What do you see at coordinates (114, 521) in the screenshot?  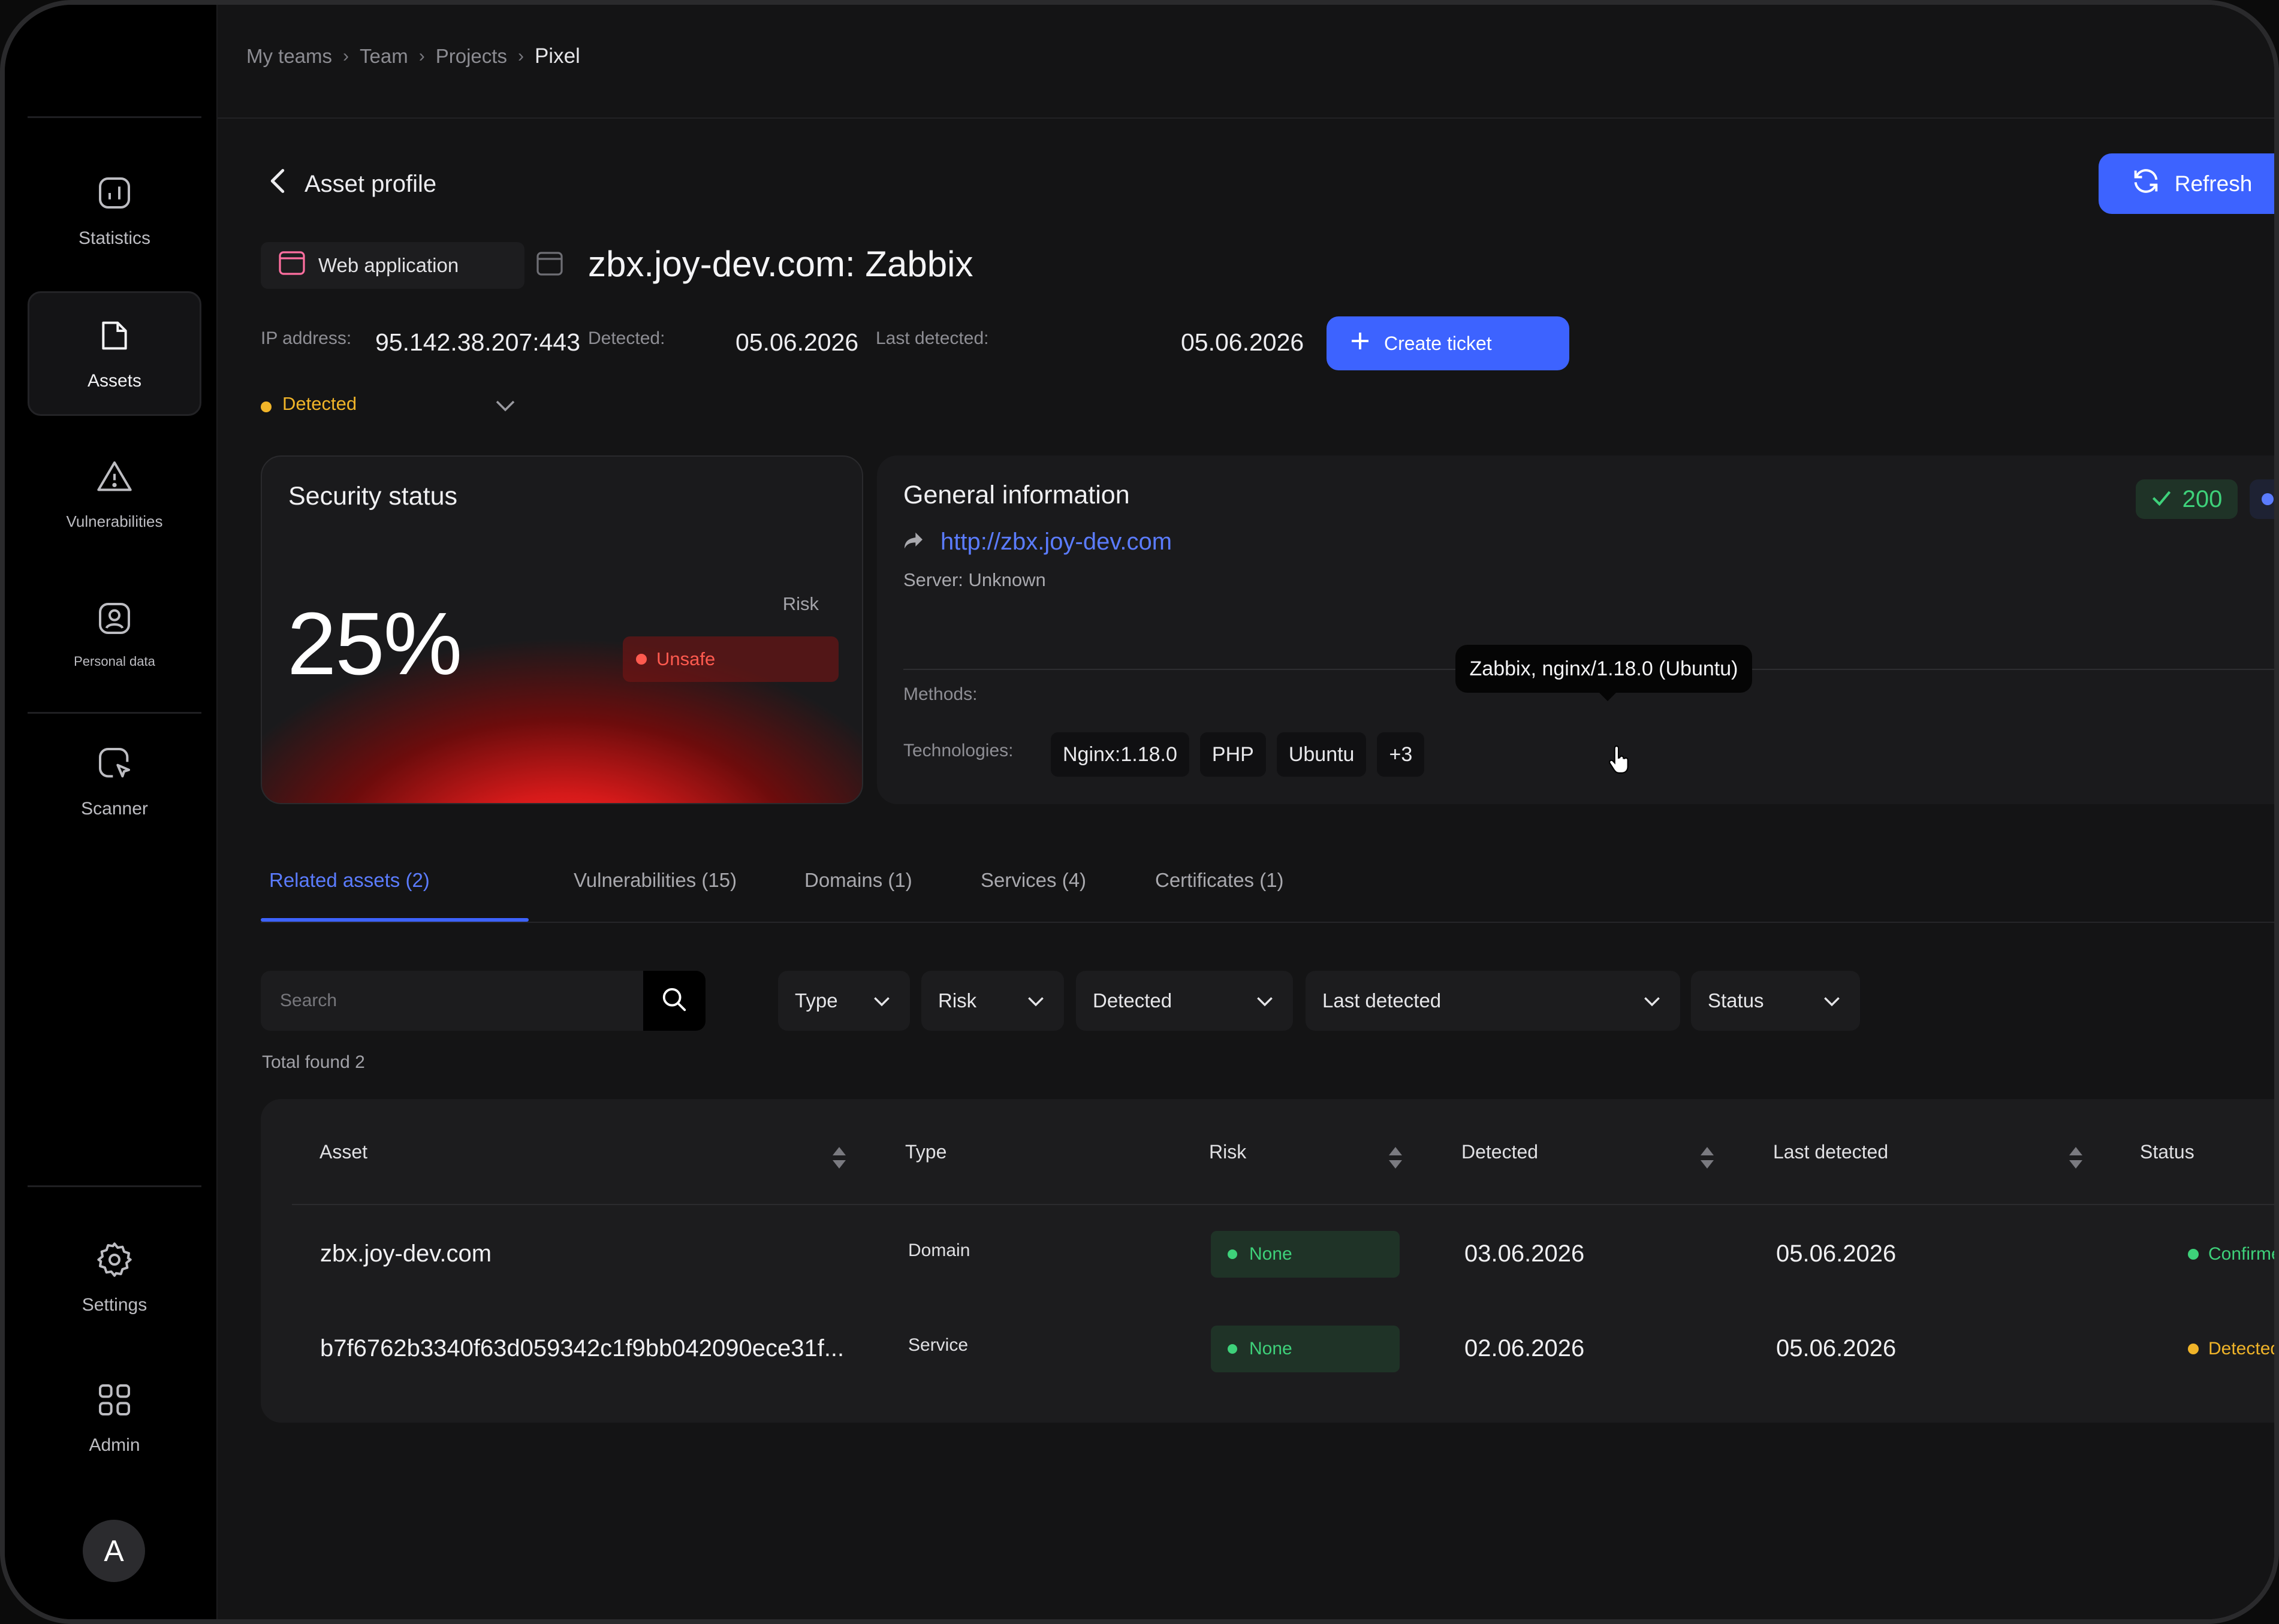 I see `sidebar-item-label: Vulnerabilities` at bounding box center [114, 521].